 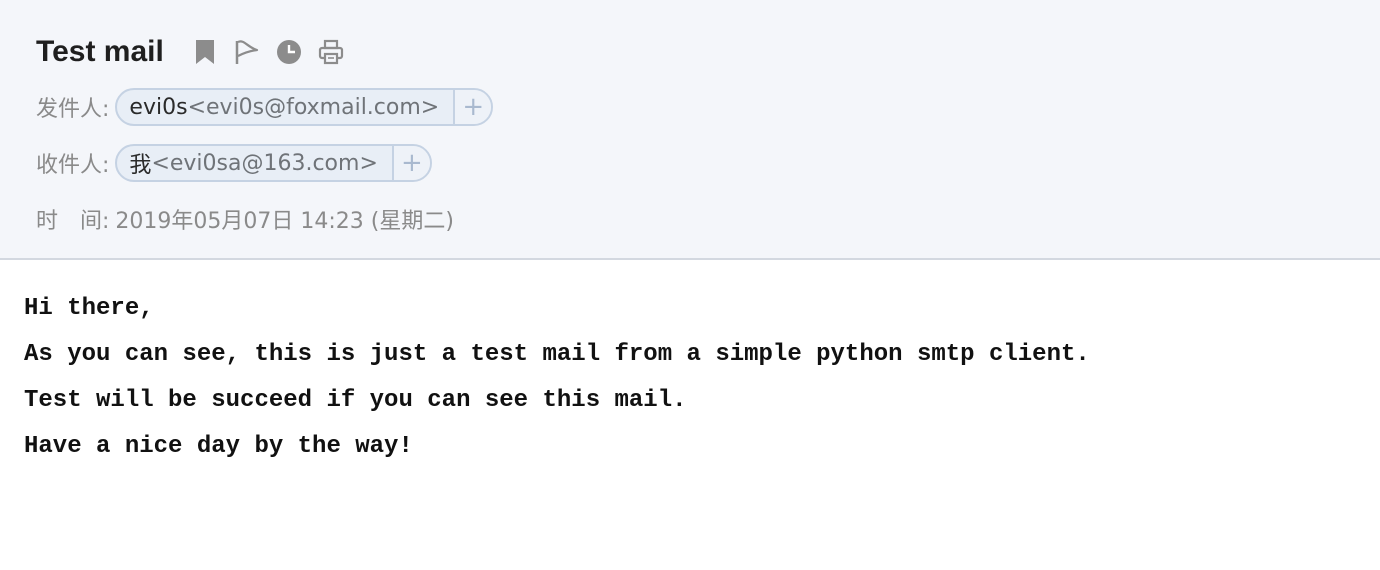 I want to click on body-line: Have a nice day by the way!, so click(x=218, y=446).